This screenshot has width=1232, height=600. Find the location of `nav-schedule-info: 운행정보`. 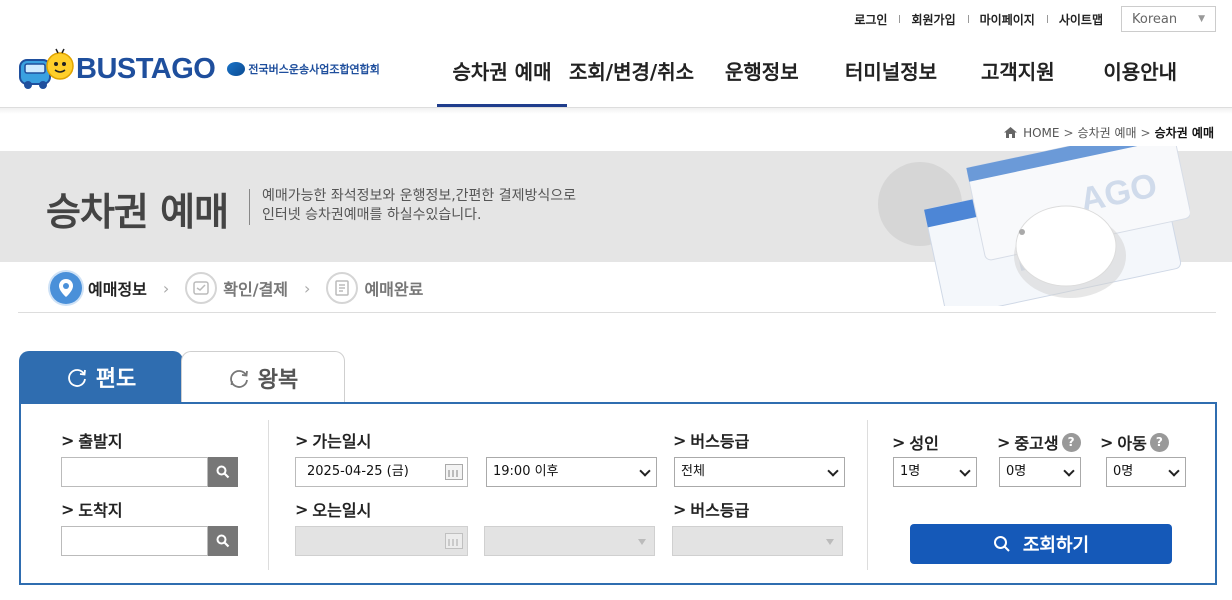

nav-schedule-info: 운행정보 is located at coordinates (758, 82).